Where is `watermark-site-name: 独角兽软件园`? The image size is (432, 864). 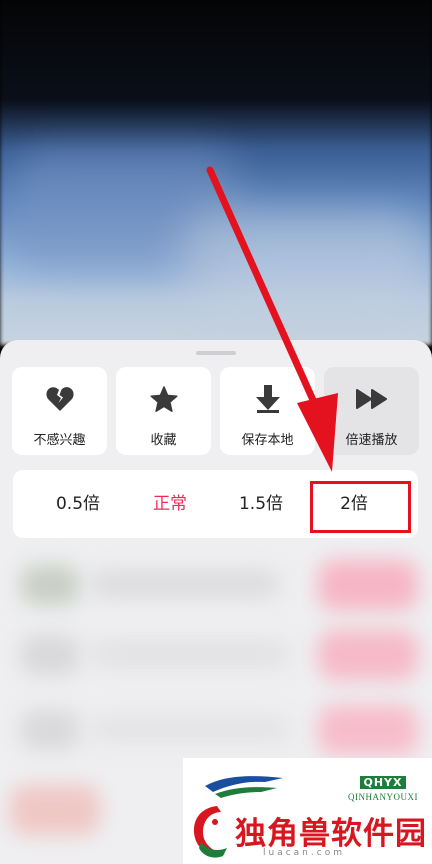
watermark-site-name: 独角兽软件园 is located at coordinates (331, 834).